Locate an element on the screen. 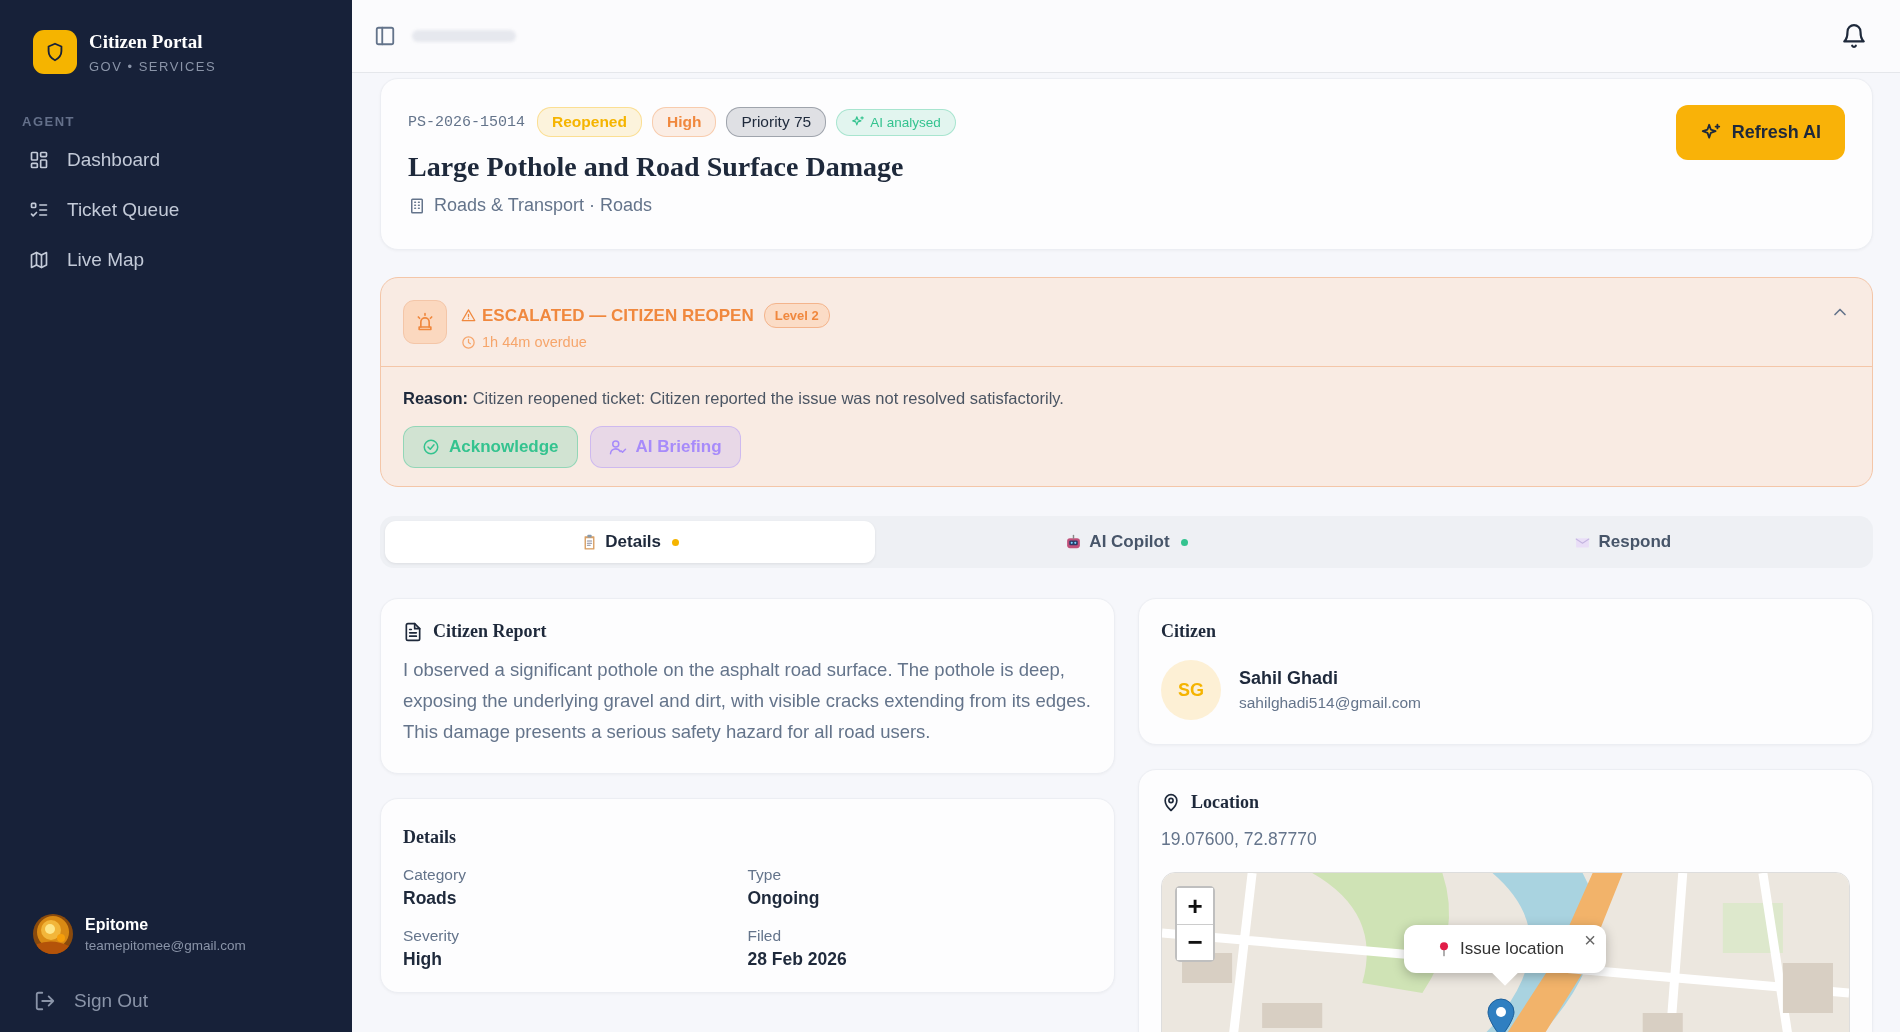 The height and width of the screenshot is (1032, 1900). user-check-icon is located at coordinates (617, 447).